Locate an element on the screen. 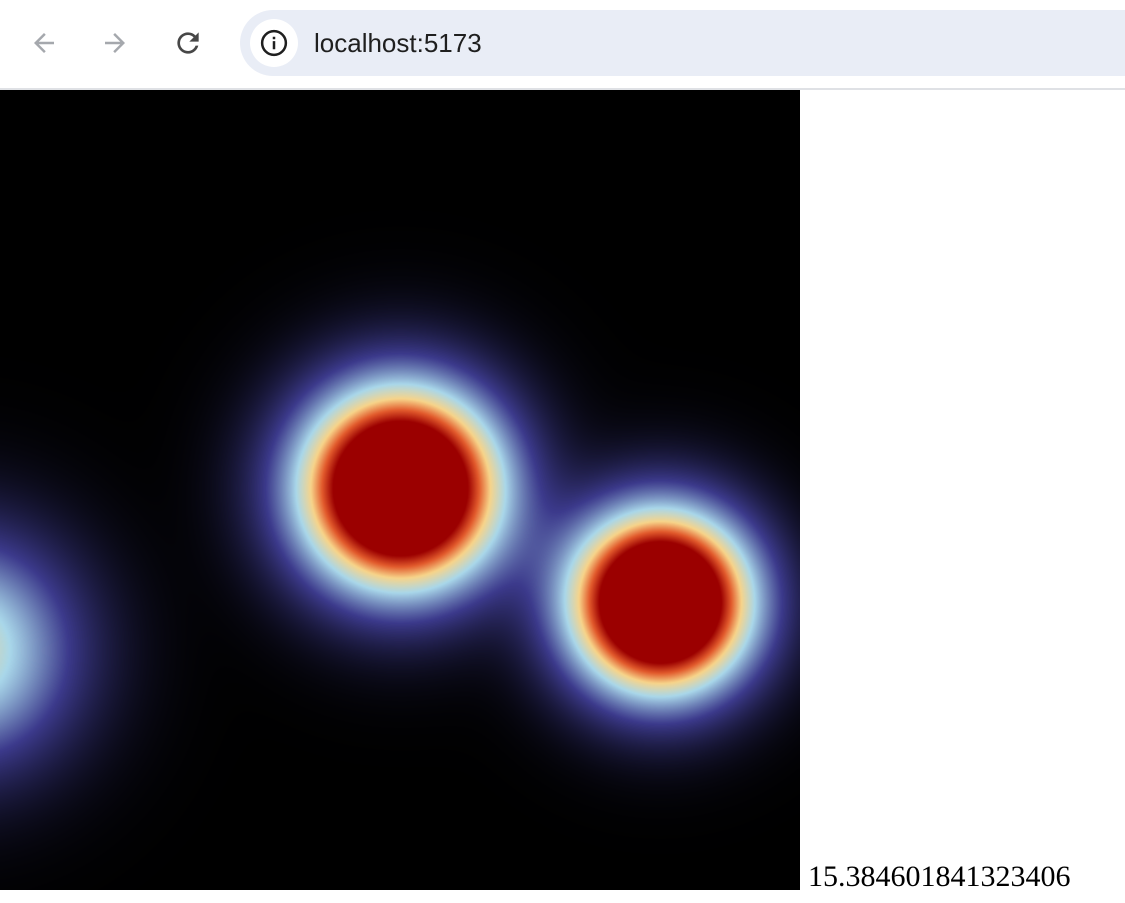  arrow-right-icon is located at coordinates (115, 43).